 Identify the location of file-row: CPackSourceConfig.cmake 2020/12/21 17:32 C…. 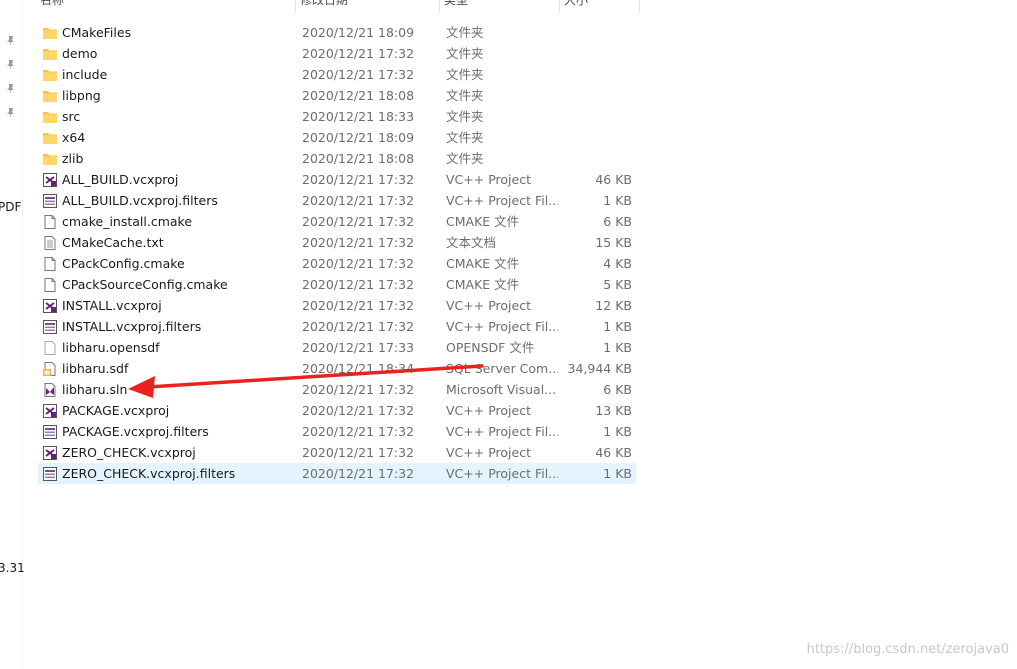
(337, 284).